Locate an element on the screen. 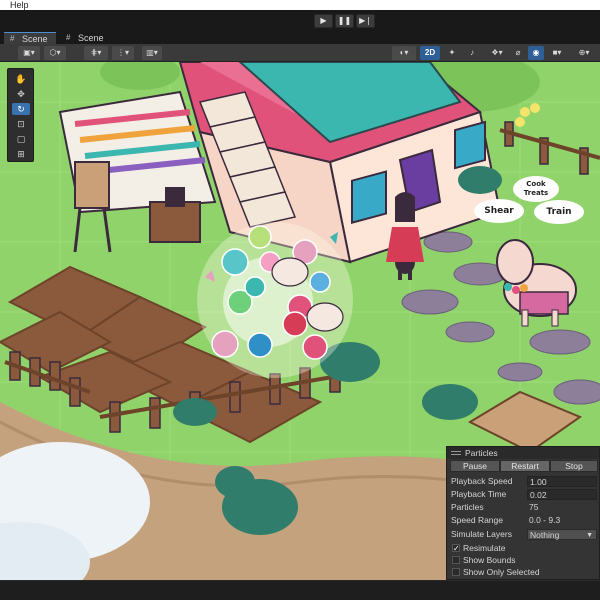 Image resolution: width=600 pixels, height=600 pixels. playback-speed-field: 1.00 is located at coordinates (562, 481).